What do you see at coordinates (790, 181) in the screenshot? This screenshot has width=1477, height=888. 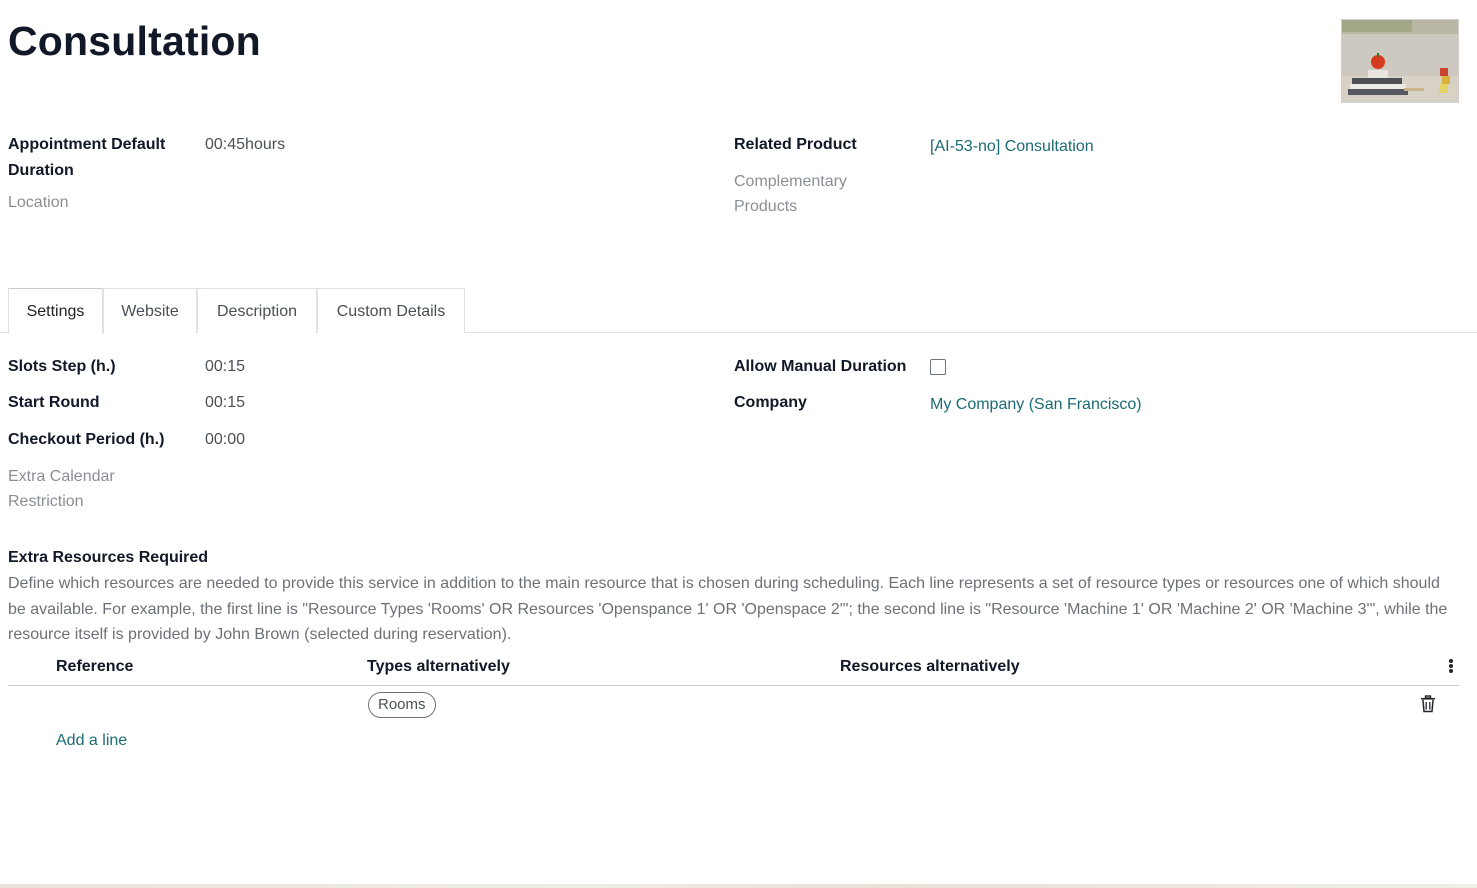 I see `complementary-products-label: Complementary` at bounding box center [790, 181].